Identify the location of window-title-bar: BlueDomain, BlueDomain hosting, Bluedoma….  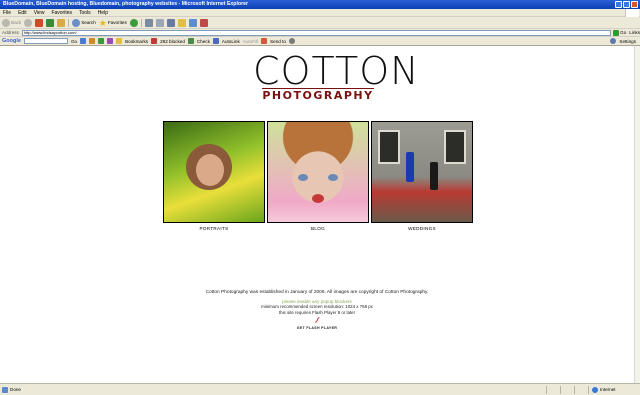
(320, 4).